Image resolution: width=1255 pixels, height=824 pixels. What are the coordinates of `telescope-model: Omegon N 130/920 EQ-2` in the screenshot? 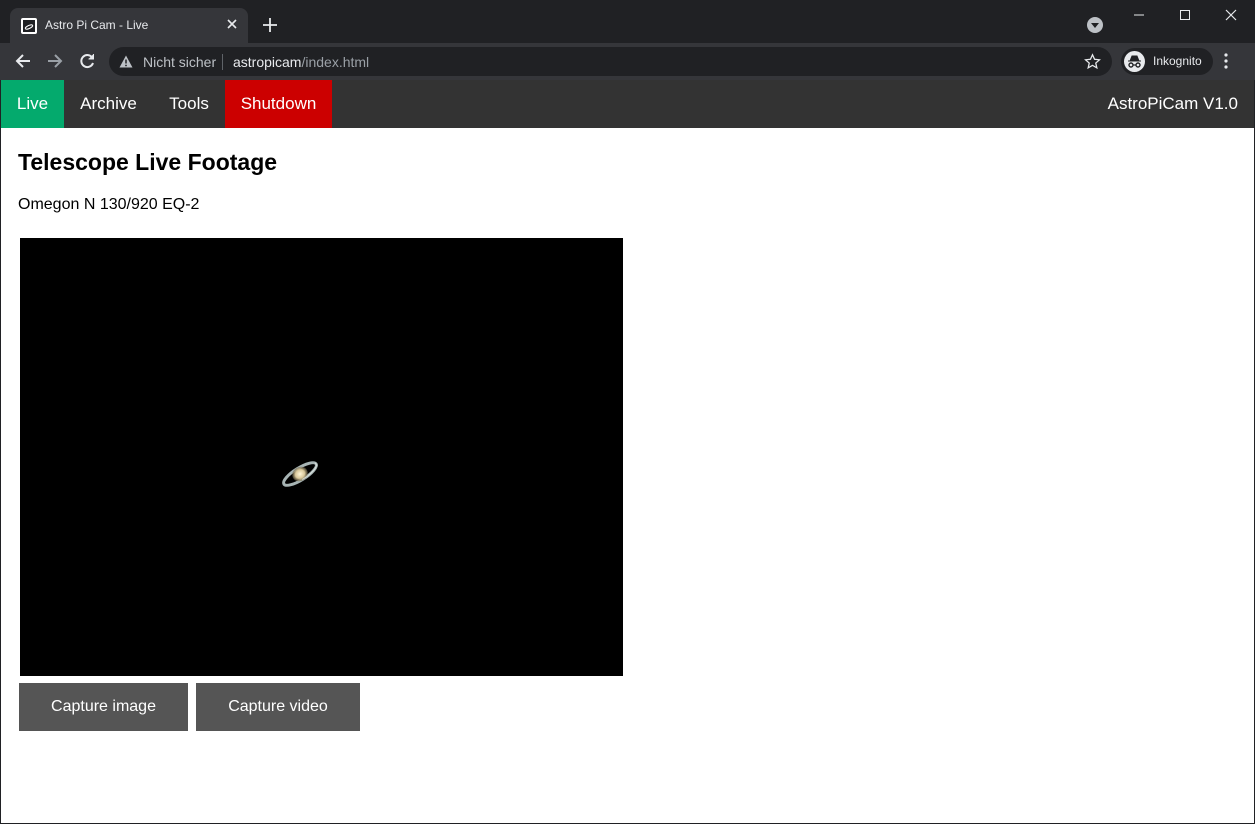 It's located at (109, 204).